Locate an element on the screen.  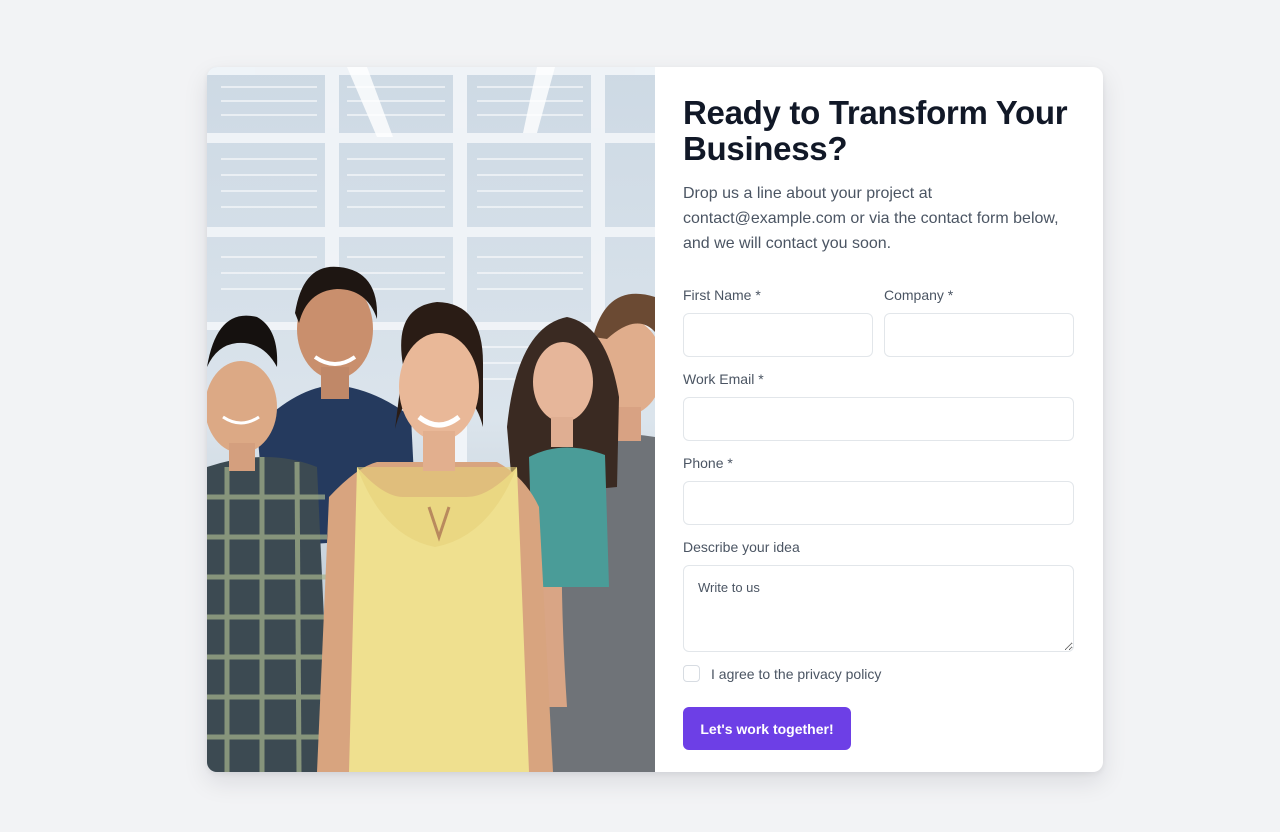
name-company-row: First Name * Company * is located at coordinates (879, 321).